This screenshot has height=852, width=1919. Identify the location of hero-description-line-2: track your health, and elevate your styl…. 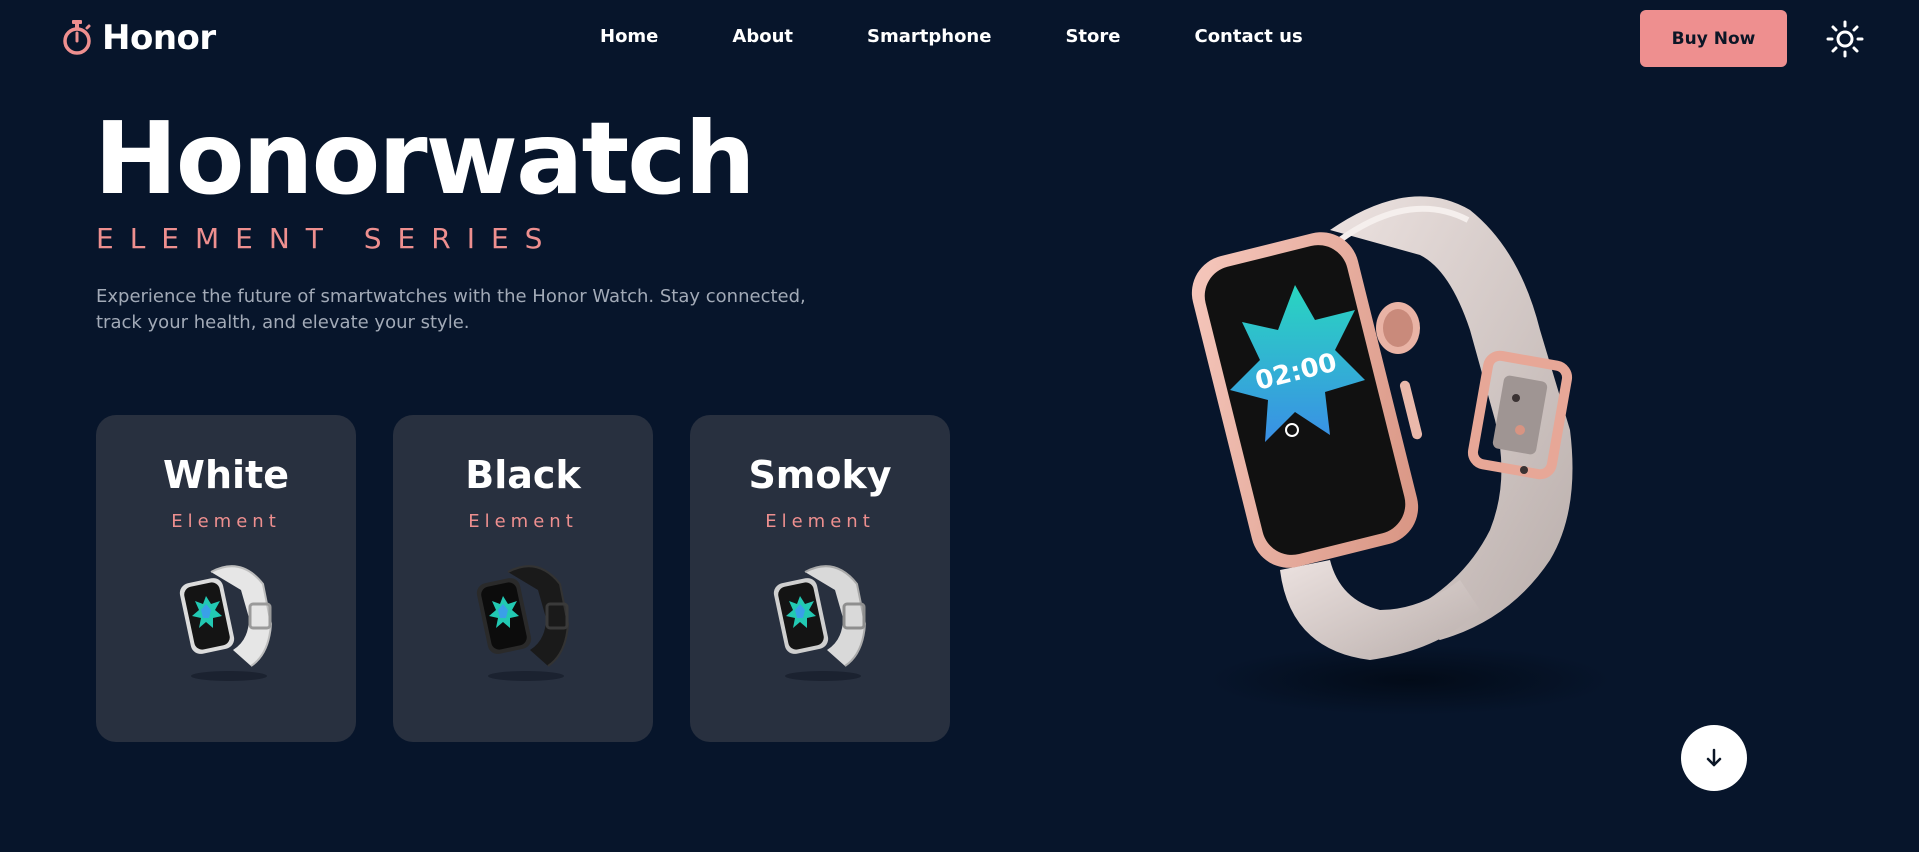
(283, 322).